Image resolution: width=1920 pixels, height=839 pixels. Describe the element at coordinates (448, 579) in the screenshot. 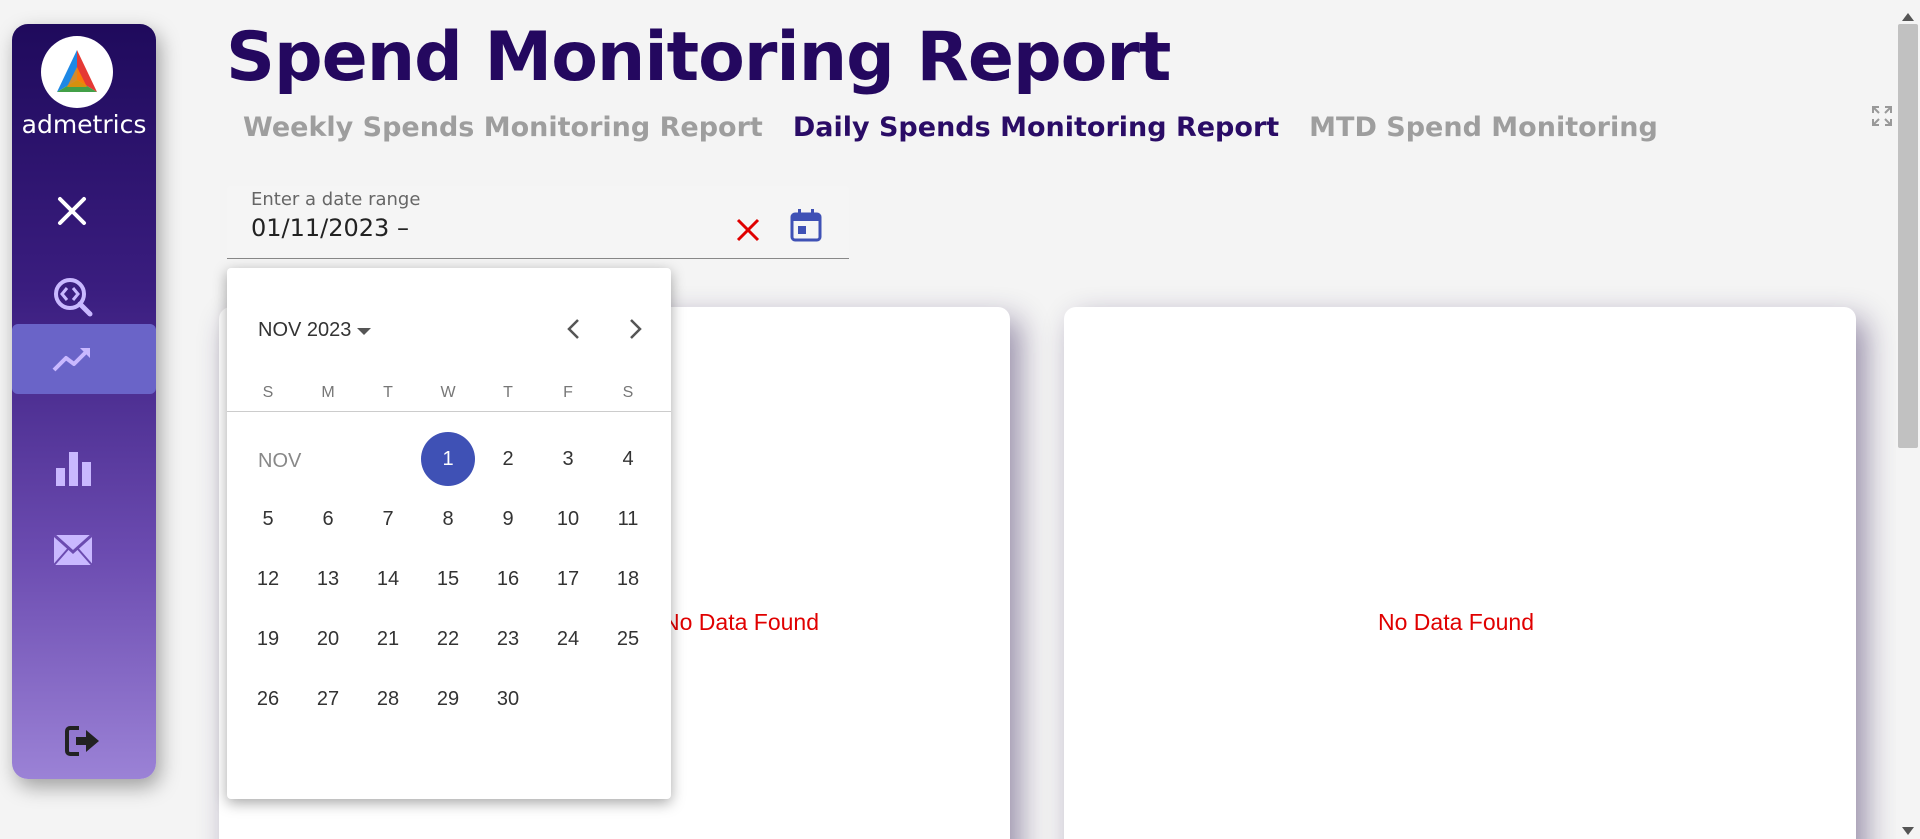

I see `calendar-day: 15` at that location.